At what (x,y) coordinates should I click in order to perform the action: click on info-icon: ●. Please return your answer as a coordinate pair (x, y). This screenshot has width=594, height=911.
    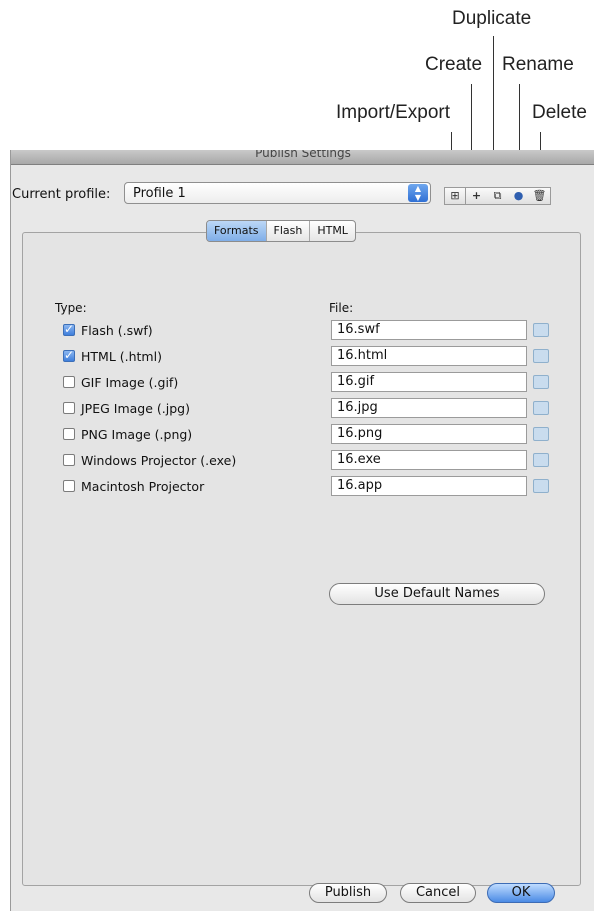
    Looking at the image, I should click on (518, 195).